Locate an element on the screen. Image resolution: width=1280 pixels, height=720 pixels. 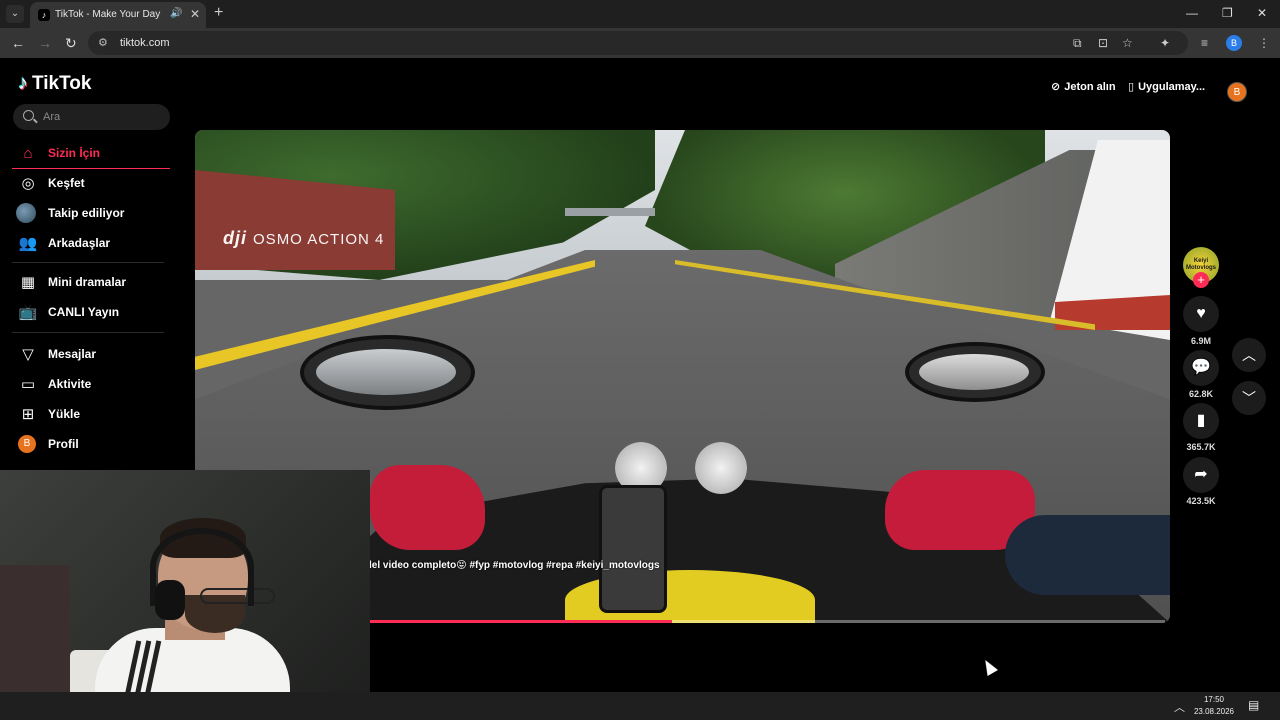
nav-label: Keşfet is located at coordinates (66, 183).